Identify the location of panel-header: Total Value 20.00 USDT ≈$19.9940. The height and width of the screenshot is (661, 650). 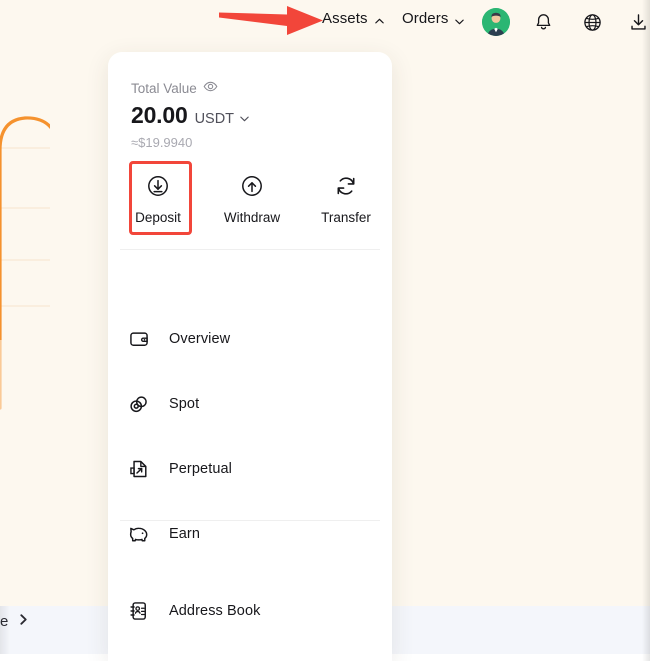
(250, 101).